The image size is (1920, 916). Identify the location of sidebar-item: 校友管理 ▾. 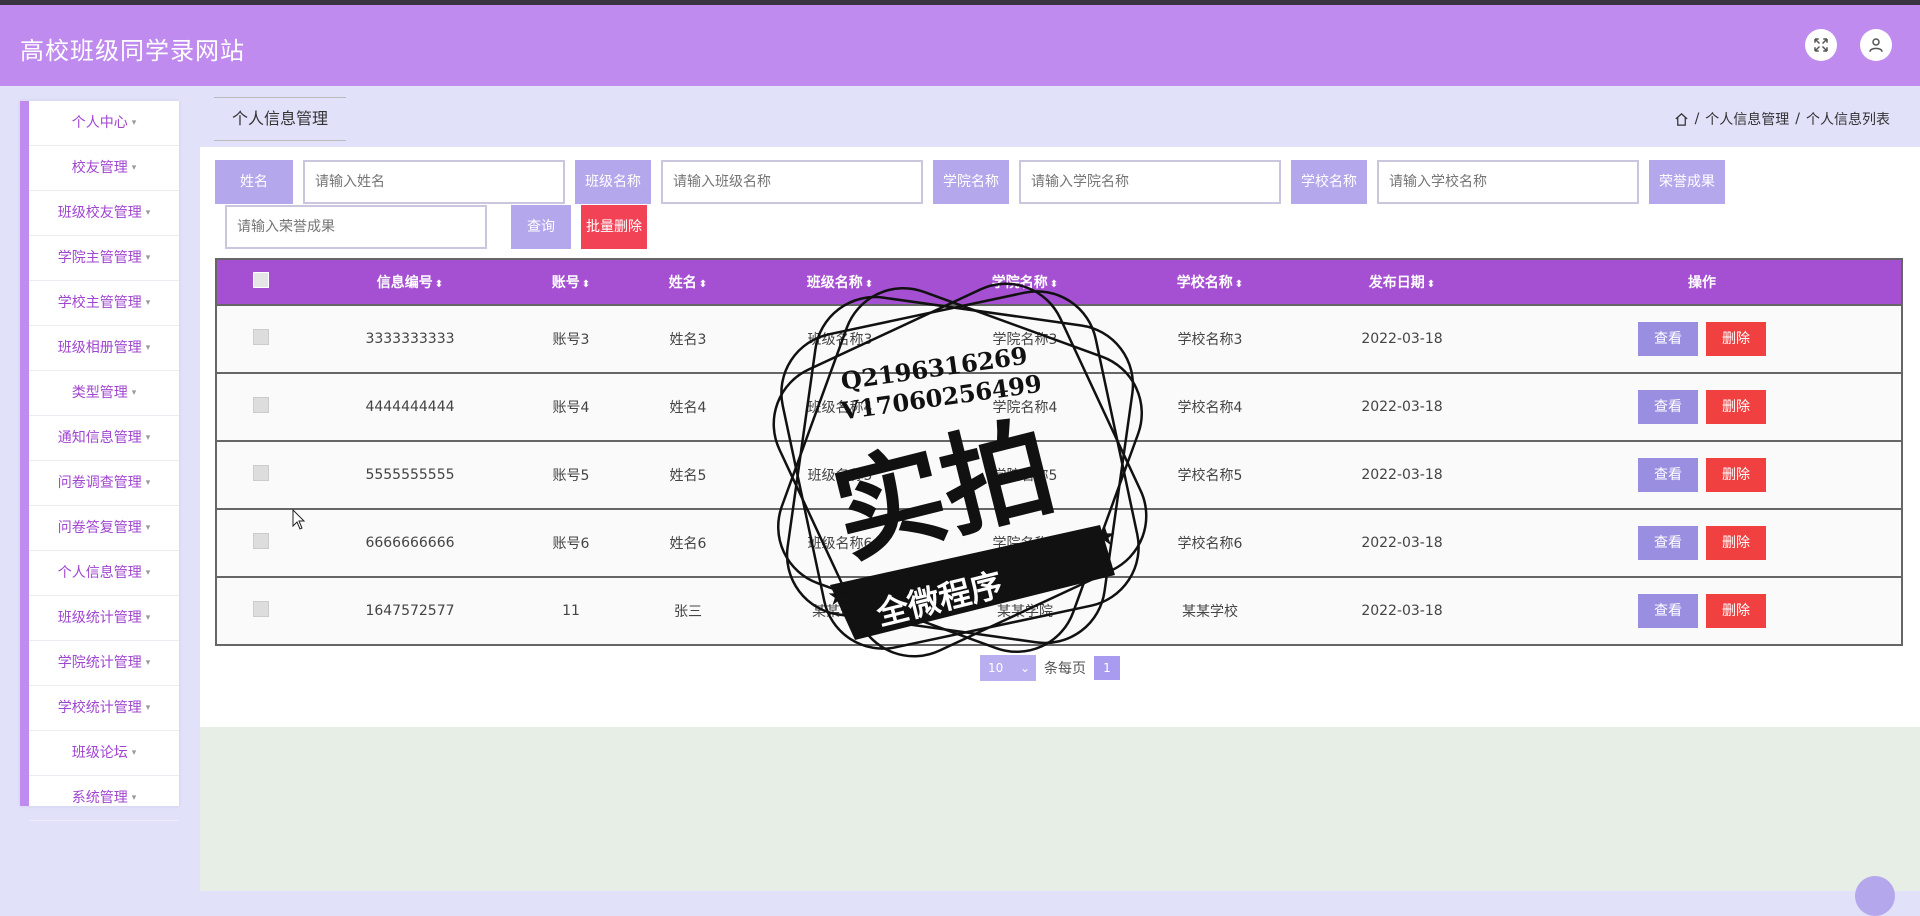
(104, 169).